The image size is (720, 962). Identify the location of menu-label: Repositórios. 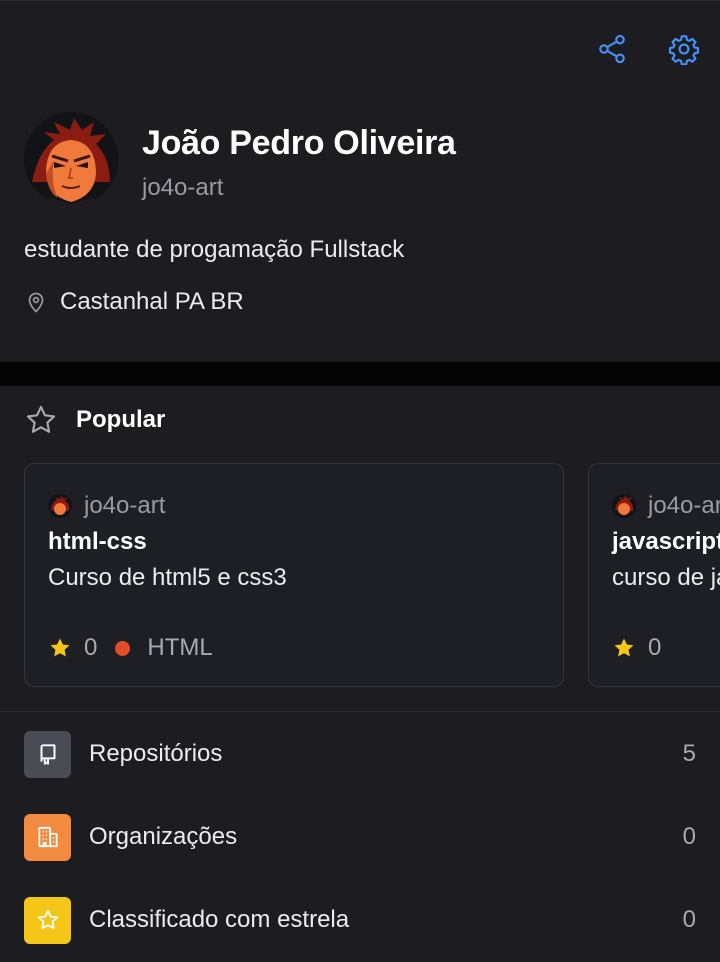
(156, 753).